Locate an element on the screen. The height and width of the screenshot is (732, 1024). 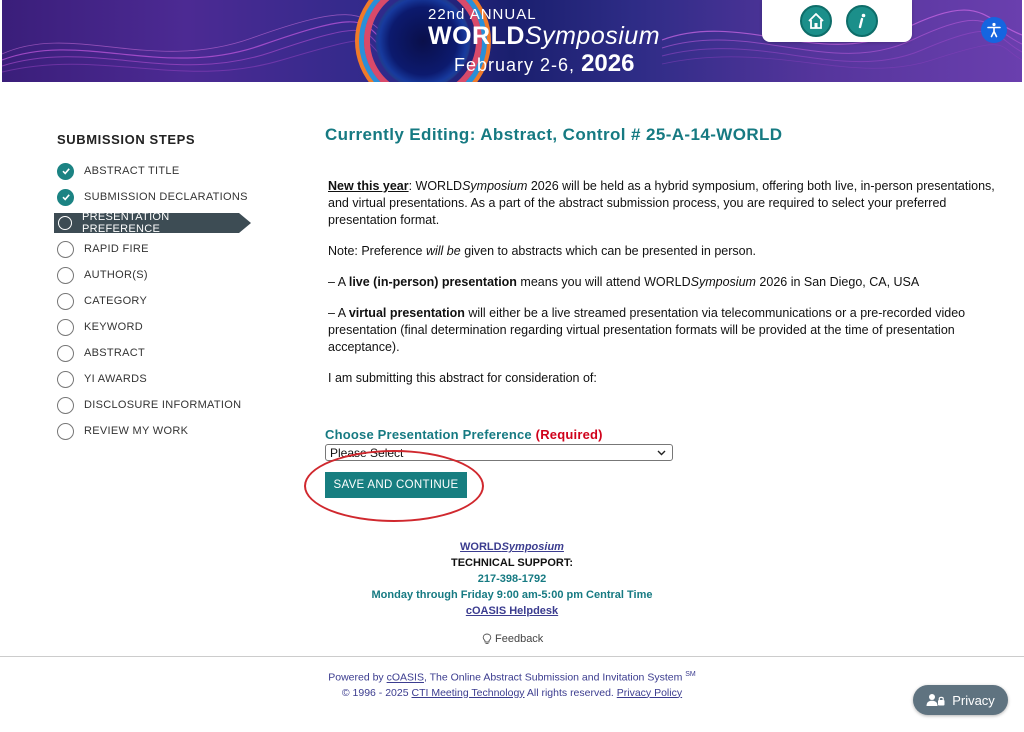
step-keyword: KEYWORD is located at coordinates (167, 327).